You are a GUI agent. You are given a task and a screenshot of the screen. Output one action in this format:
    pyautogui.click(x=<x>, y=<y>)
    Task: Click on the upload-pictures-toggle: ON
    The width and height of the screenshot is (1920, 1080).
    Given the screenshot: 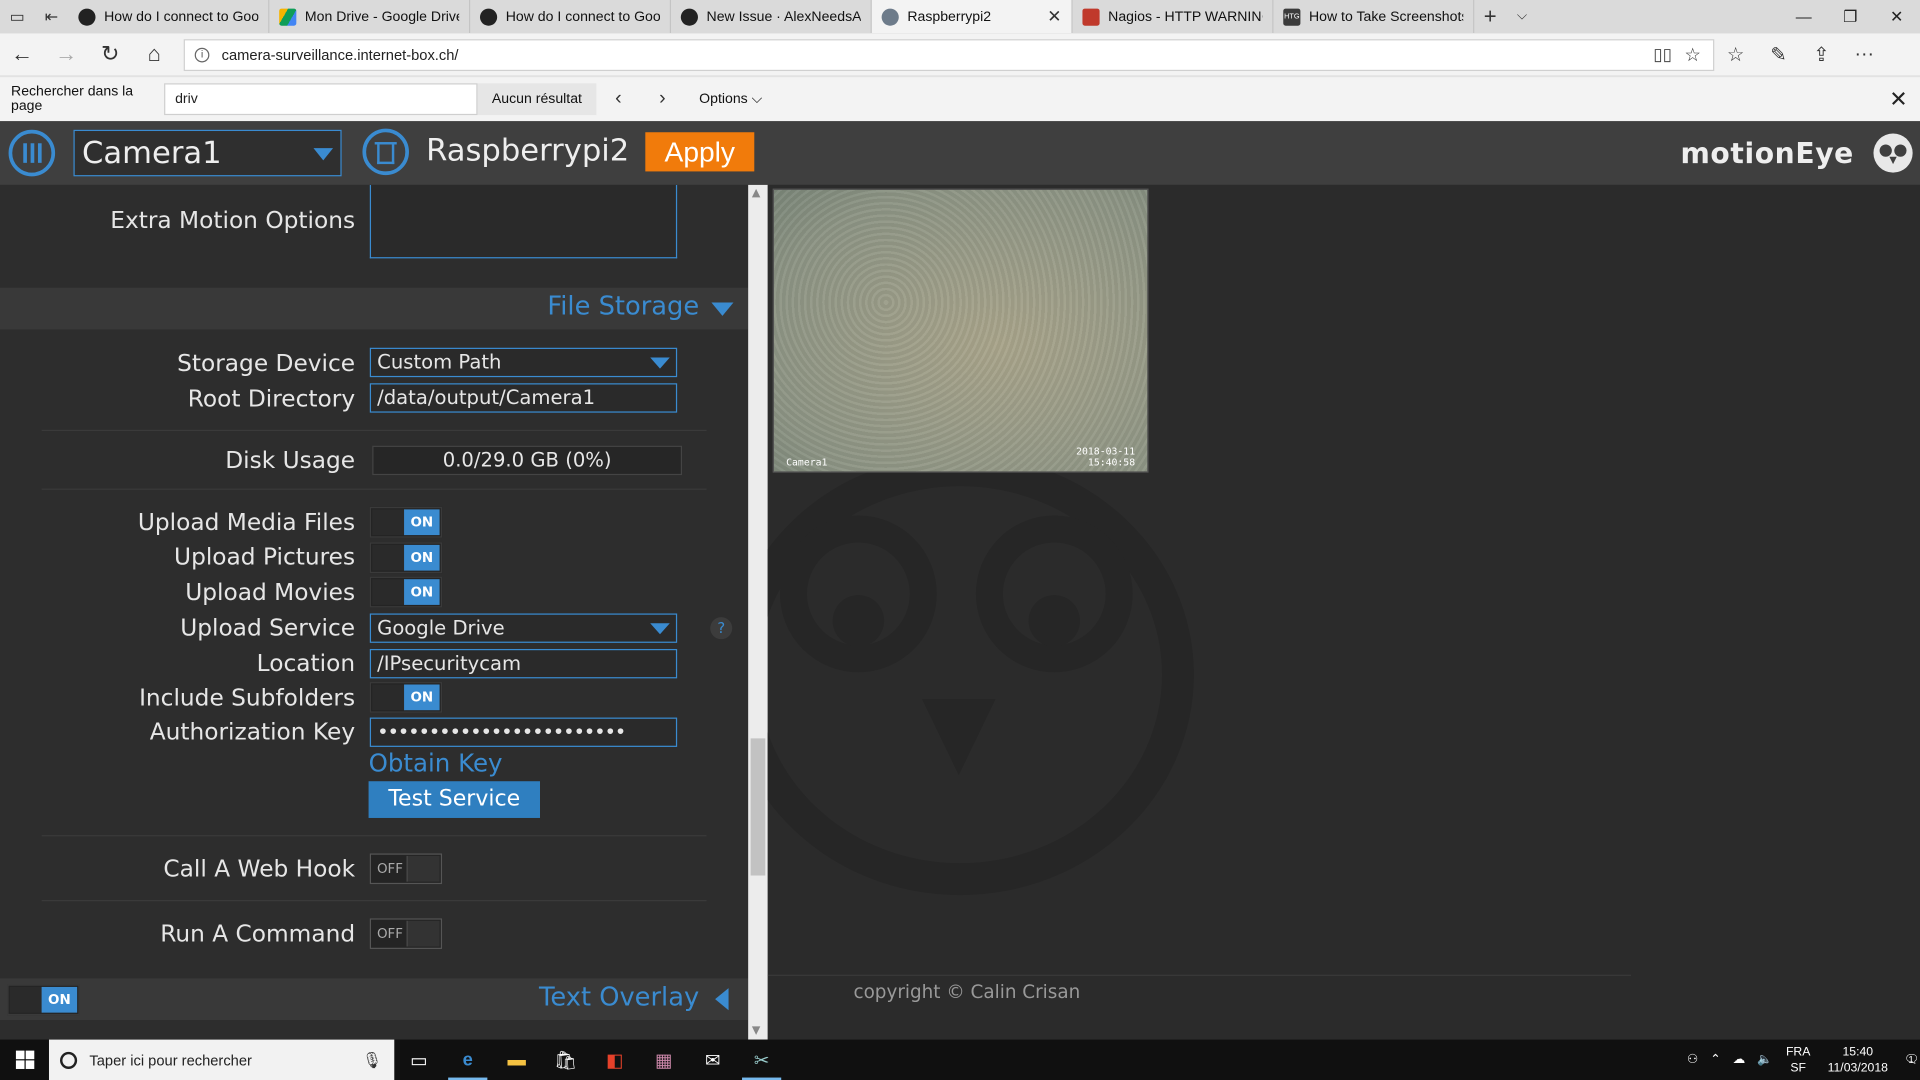 What is the action you would take?
    pyautogui.click(x=406, y=558)
    